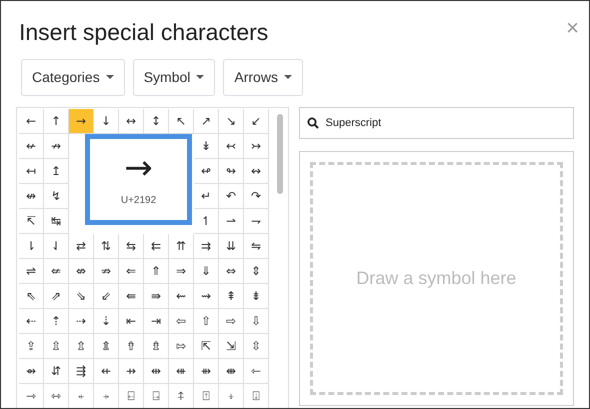 The height and width of the screenshot is (409, 590). Describe the element at coordinates (231, 271) in the screenshot. I see `character-cell: ⇔` at that location.